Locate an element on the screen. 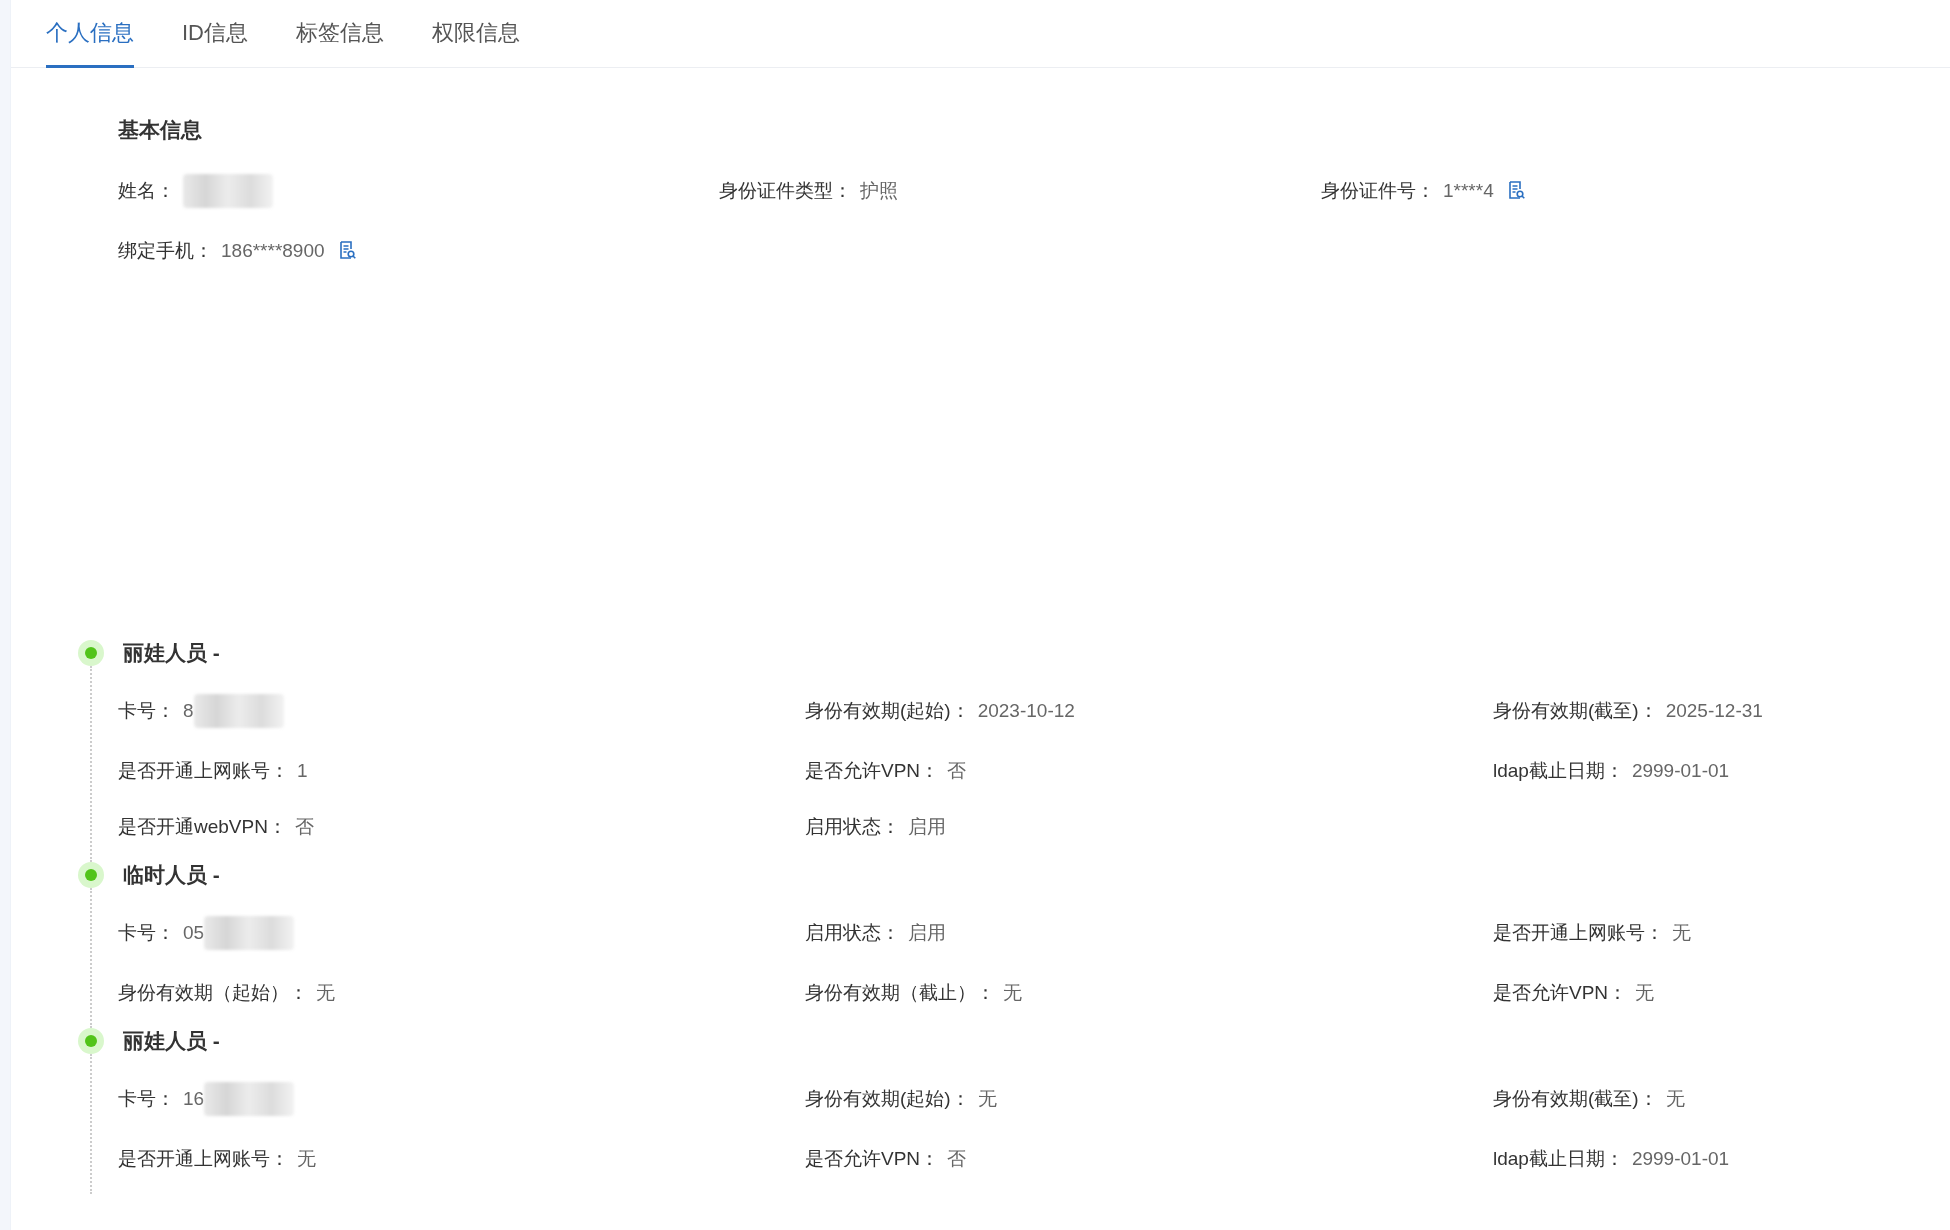  field-label: 身份证件类型： is located at coordinates (785, 190).